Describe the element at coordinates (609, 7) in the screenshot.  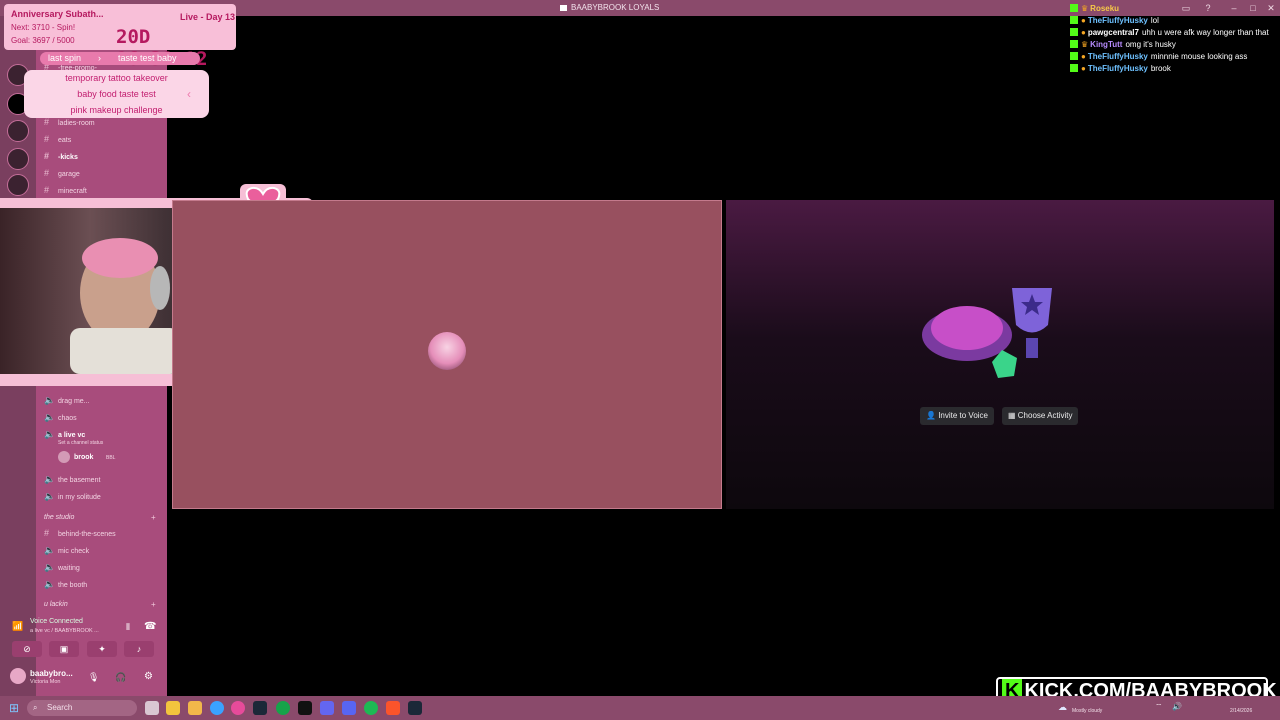
I see `window-title: BAABYBROOK LOYALS` at that location.